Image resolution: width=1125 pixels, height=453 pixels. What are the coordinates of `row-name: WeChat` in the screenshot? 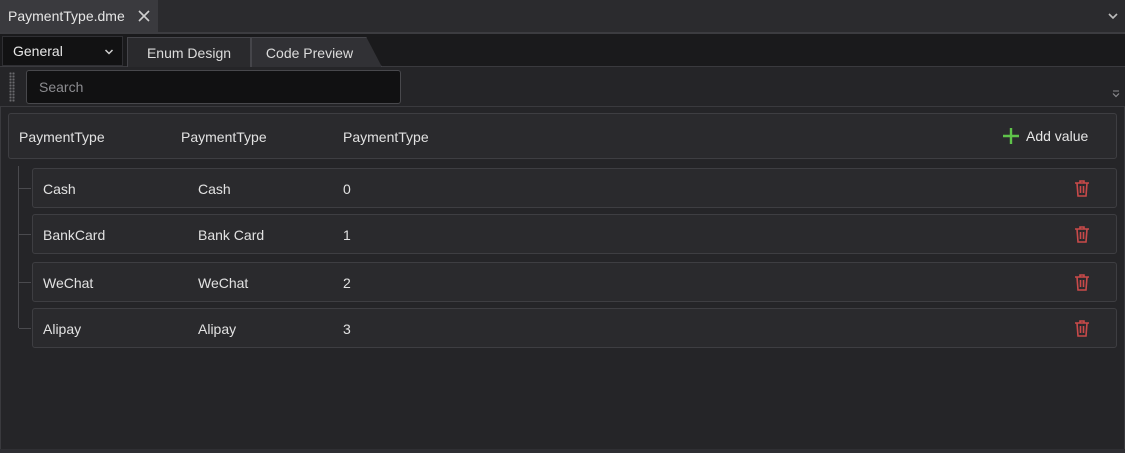 It's located at (68, 283).